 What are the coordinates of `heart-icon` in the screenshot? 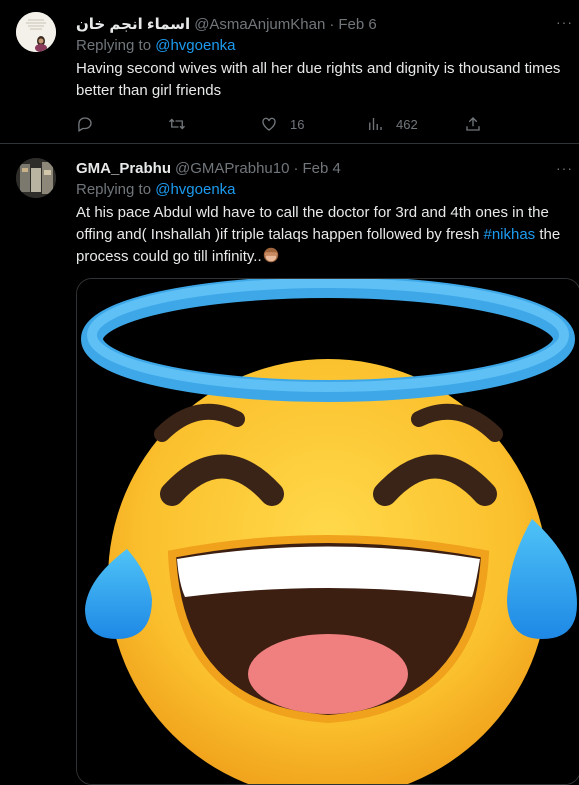 It's located at (269, 124).